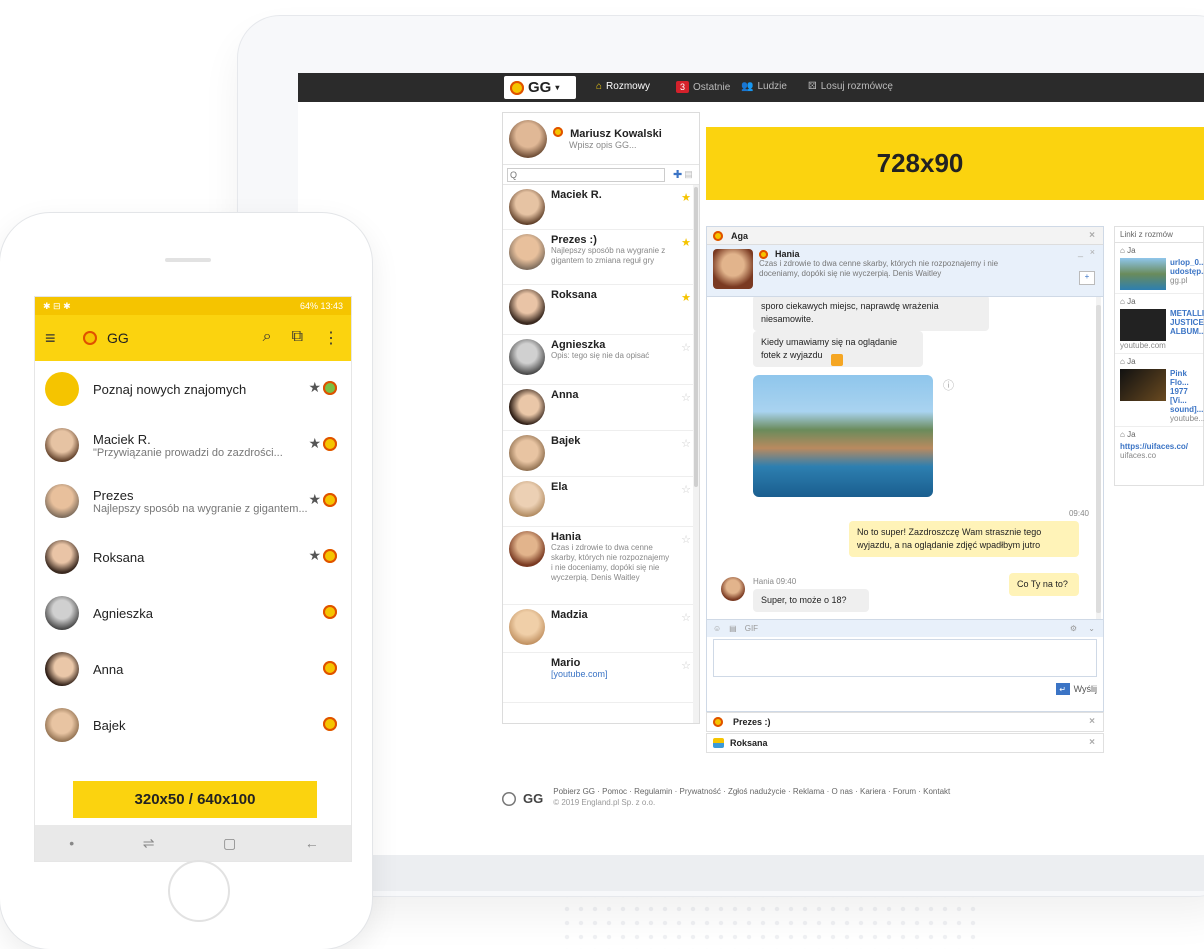 The width and height of the screenshot is (1204, 949). I want to click on contact-item: Bajek ☆, so click(601, 454).